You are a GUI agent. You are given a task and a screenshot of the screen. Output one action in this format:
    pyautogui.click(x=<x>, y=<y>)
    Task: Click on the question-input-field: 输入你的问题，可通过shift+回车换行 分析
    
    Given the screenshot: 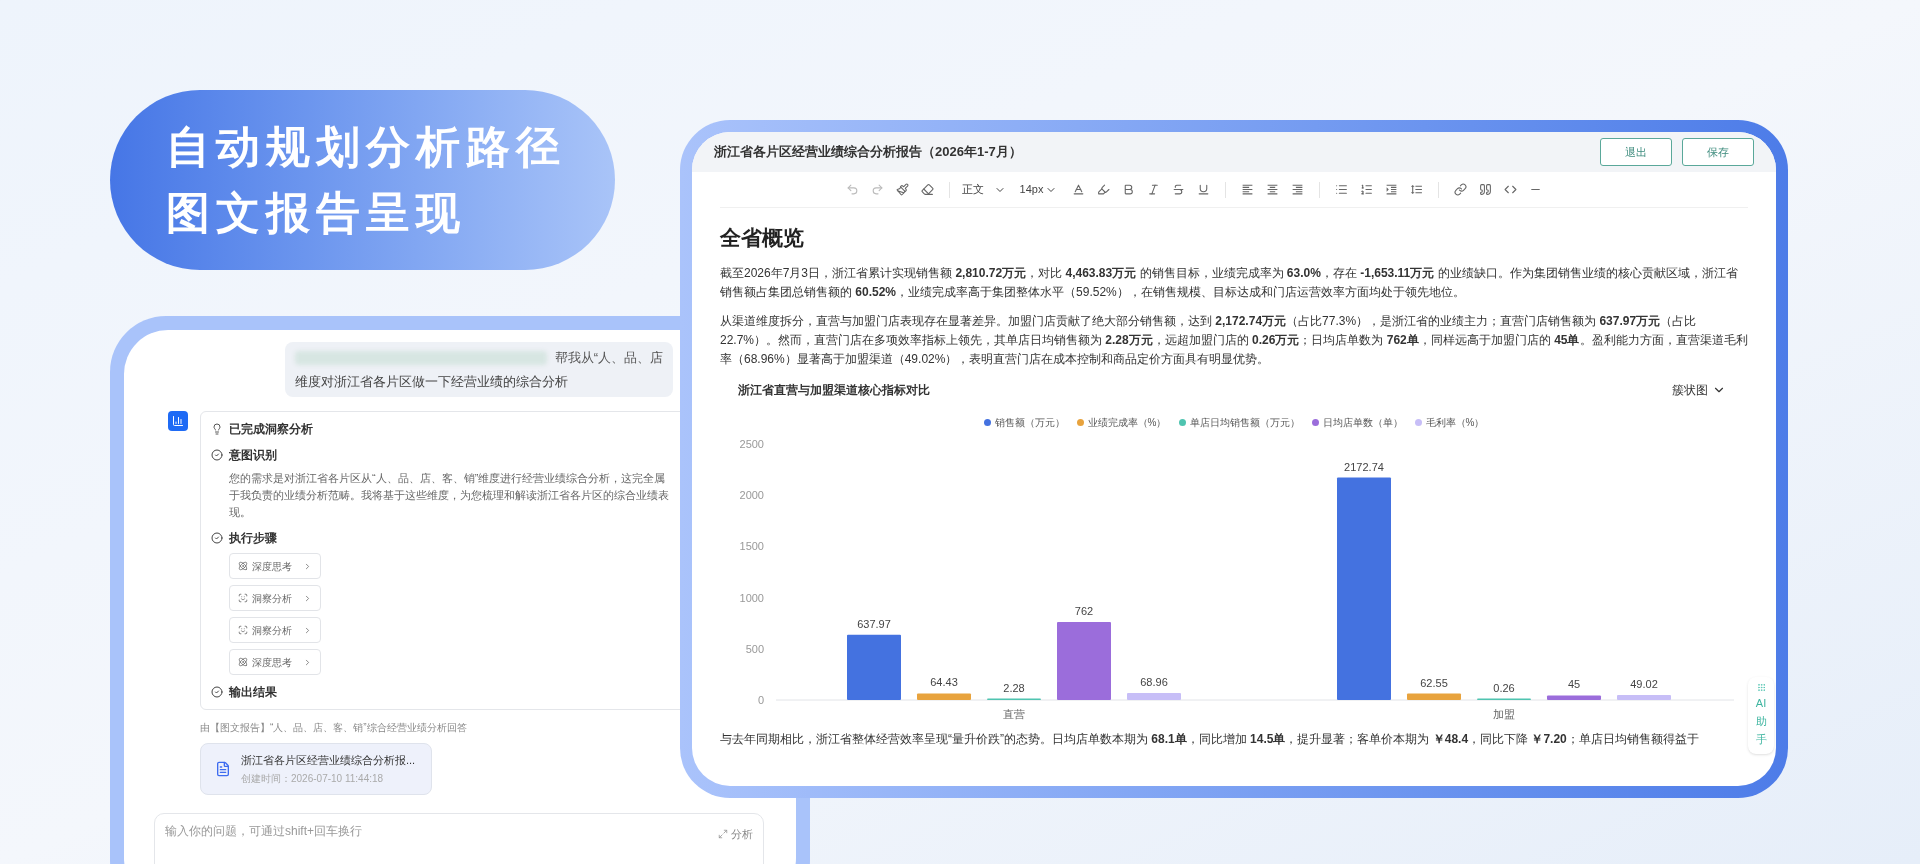 What is the action you would take?
    pyautogui.click(x=459, y=838)
    